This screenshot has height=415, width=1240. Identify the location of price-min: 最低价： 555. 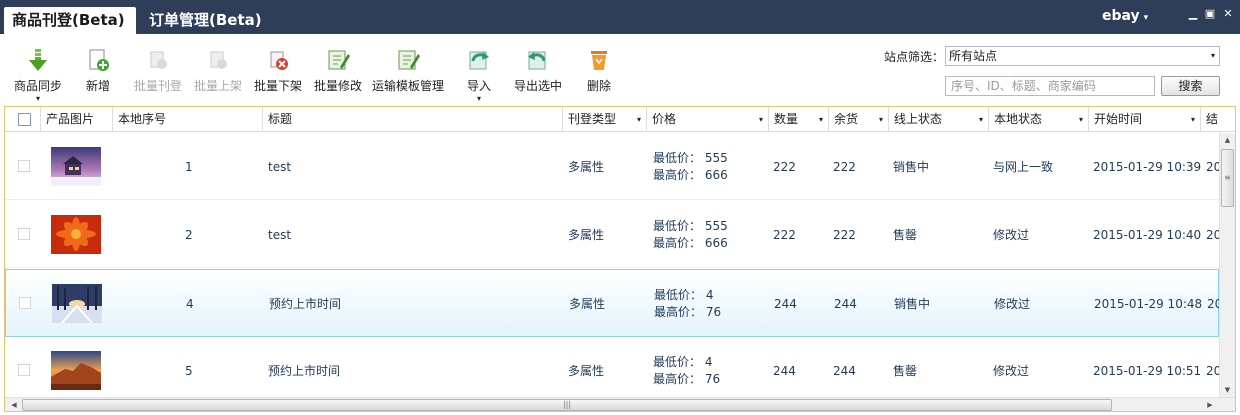
(690, 225).